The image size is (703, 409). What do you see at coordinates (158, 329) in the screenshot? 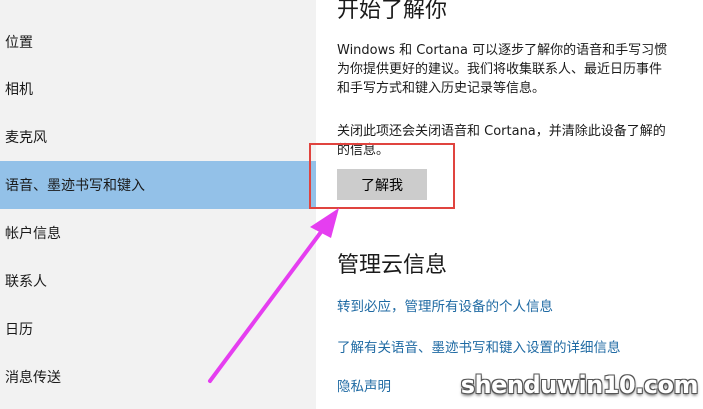
I see `sidebar-item-calendar: 日历` at bounding box center [158, 329].